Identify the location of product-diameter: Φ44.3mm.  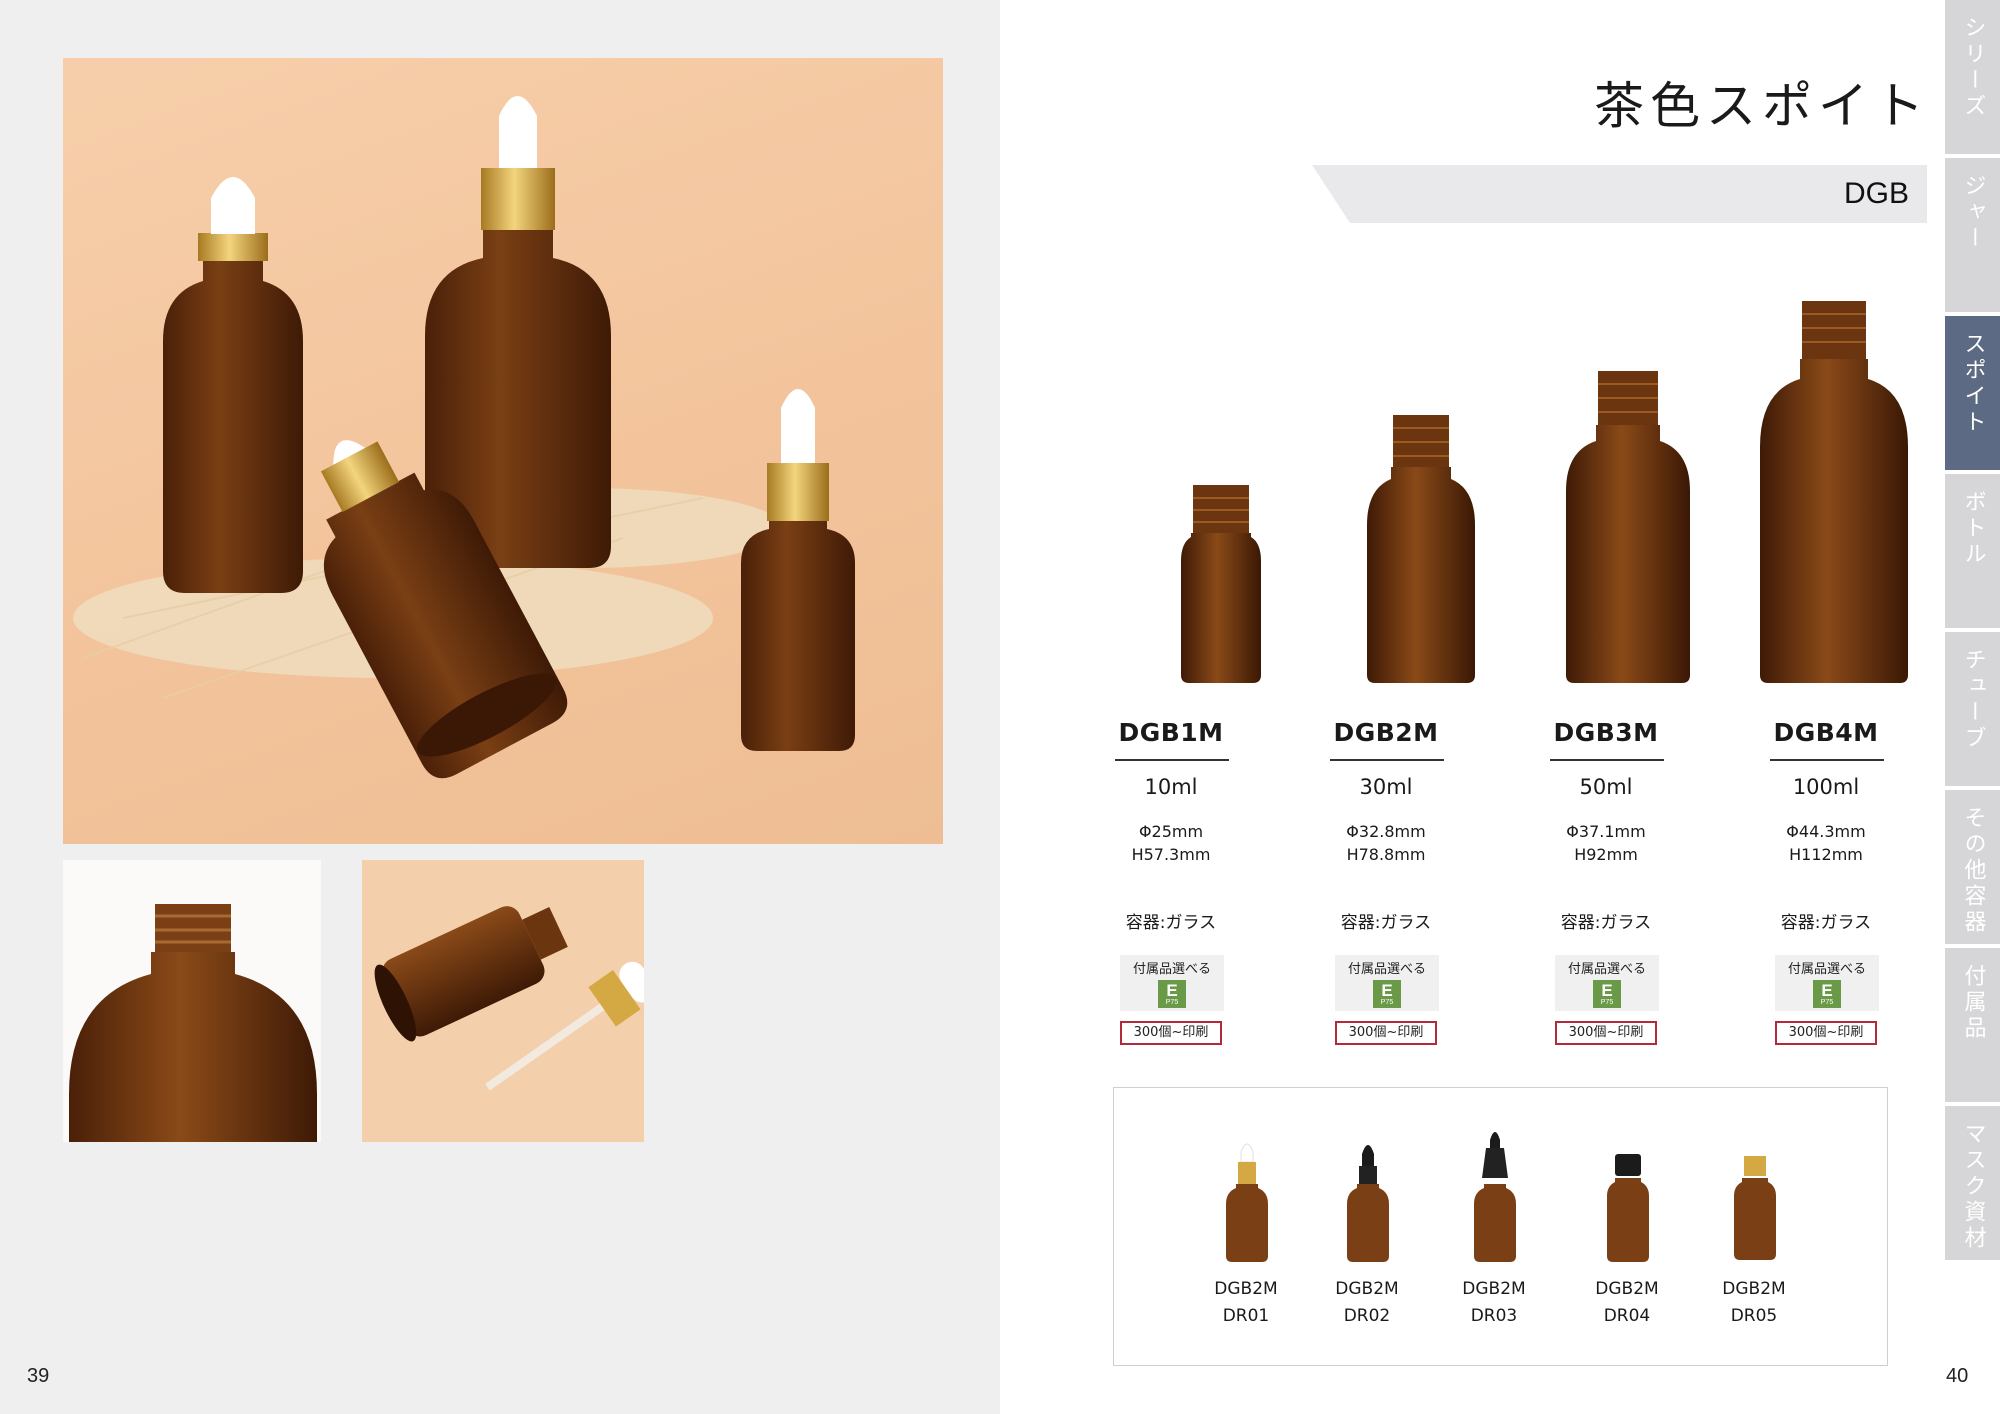
(1826, 831).